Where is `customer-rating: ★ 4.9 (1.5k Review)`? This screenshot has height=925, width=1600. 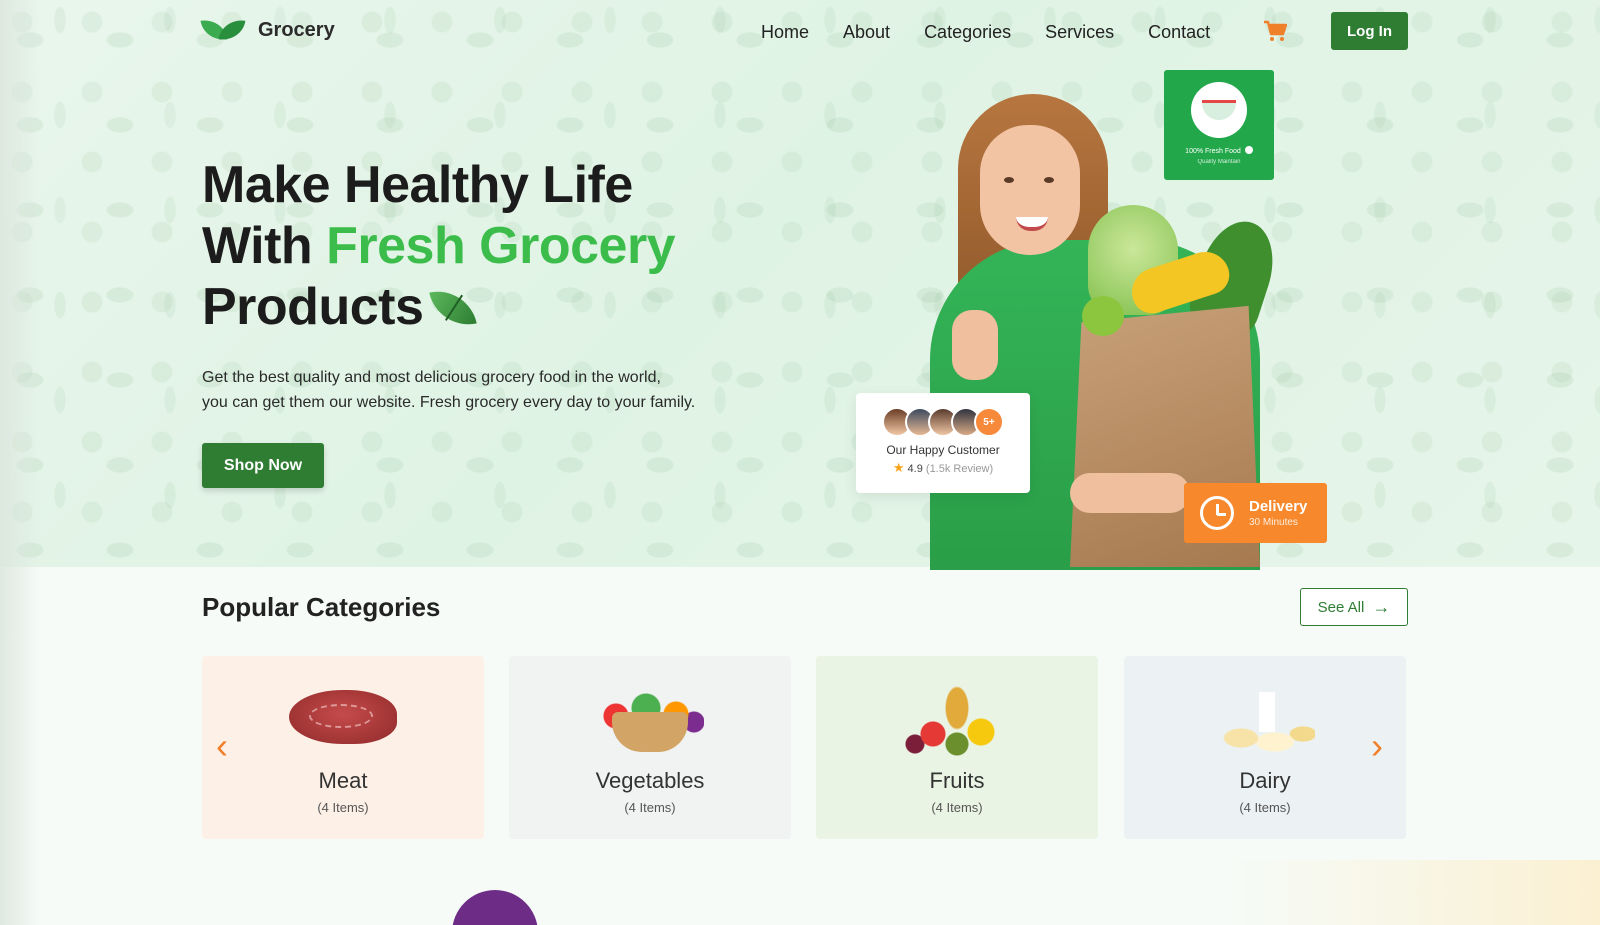
customer-rating: ★ 4.9 (1.5k Review) is located at coordinates (943, 468).